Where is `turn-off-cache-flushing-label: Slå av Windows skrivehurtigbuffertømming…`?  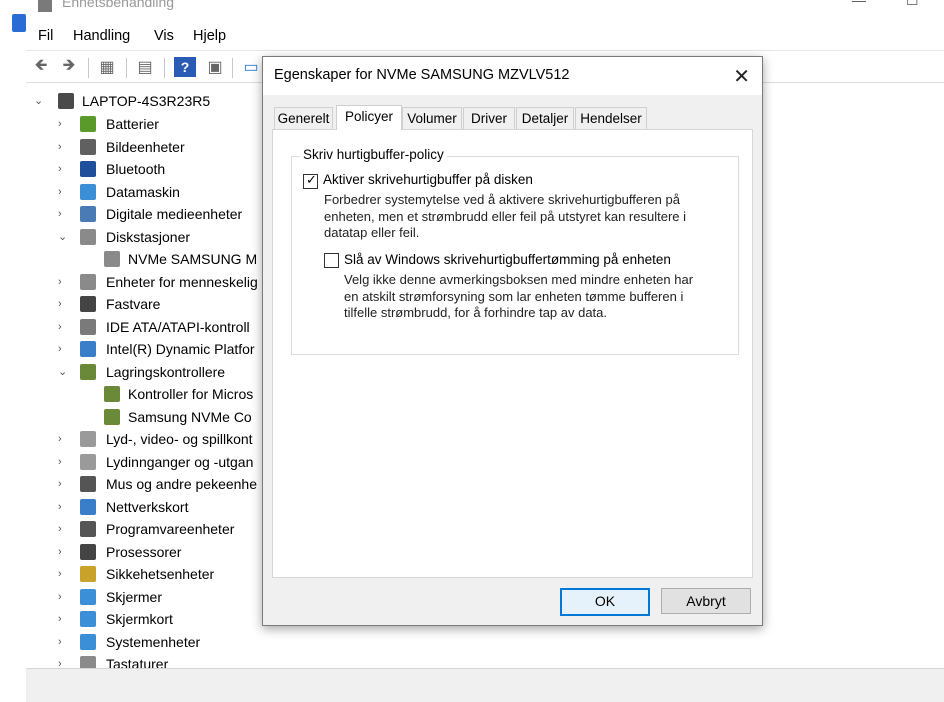 turn-off-cache-flushing-label: Slå av Windows skrivehurtigbuffertømming… is located at coordinates (507, 259).